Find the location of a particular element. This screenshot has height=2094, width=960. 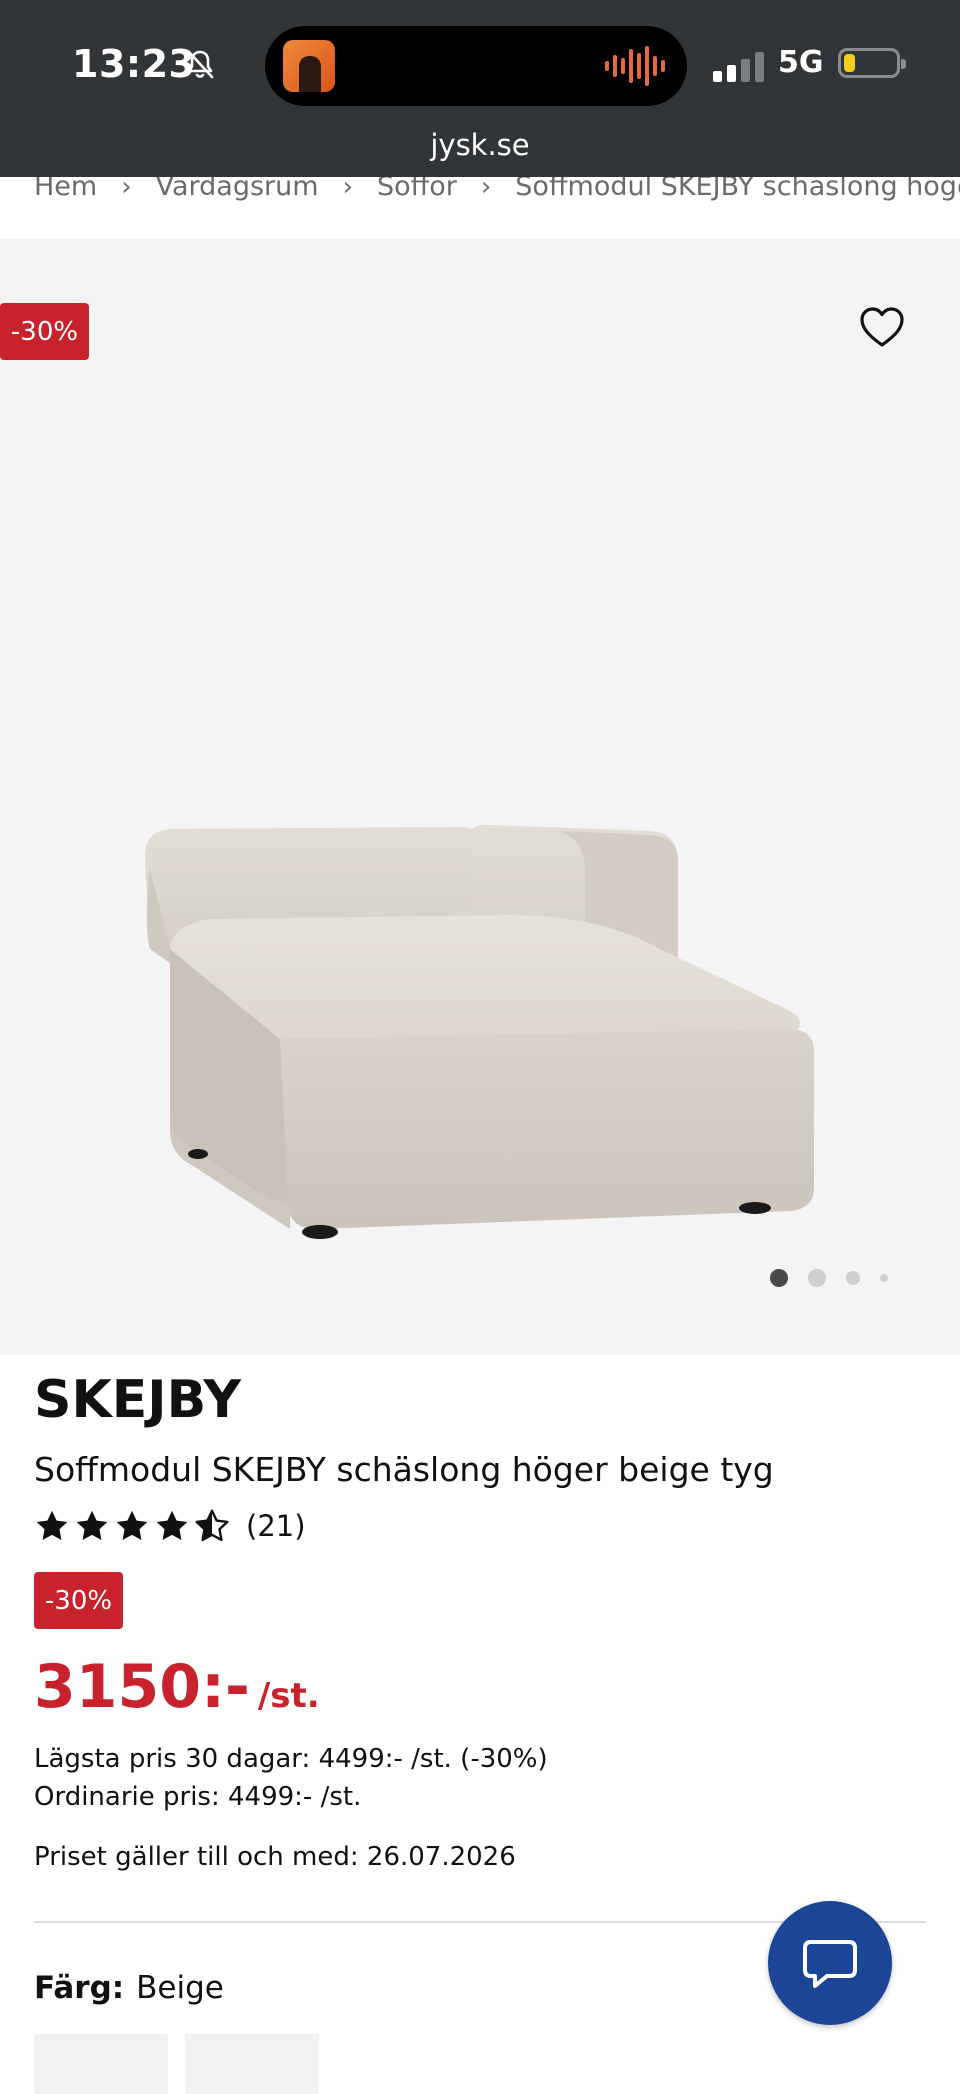

color-swatch-beige is located at coordinates (101, 2064).